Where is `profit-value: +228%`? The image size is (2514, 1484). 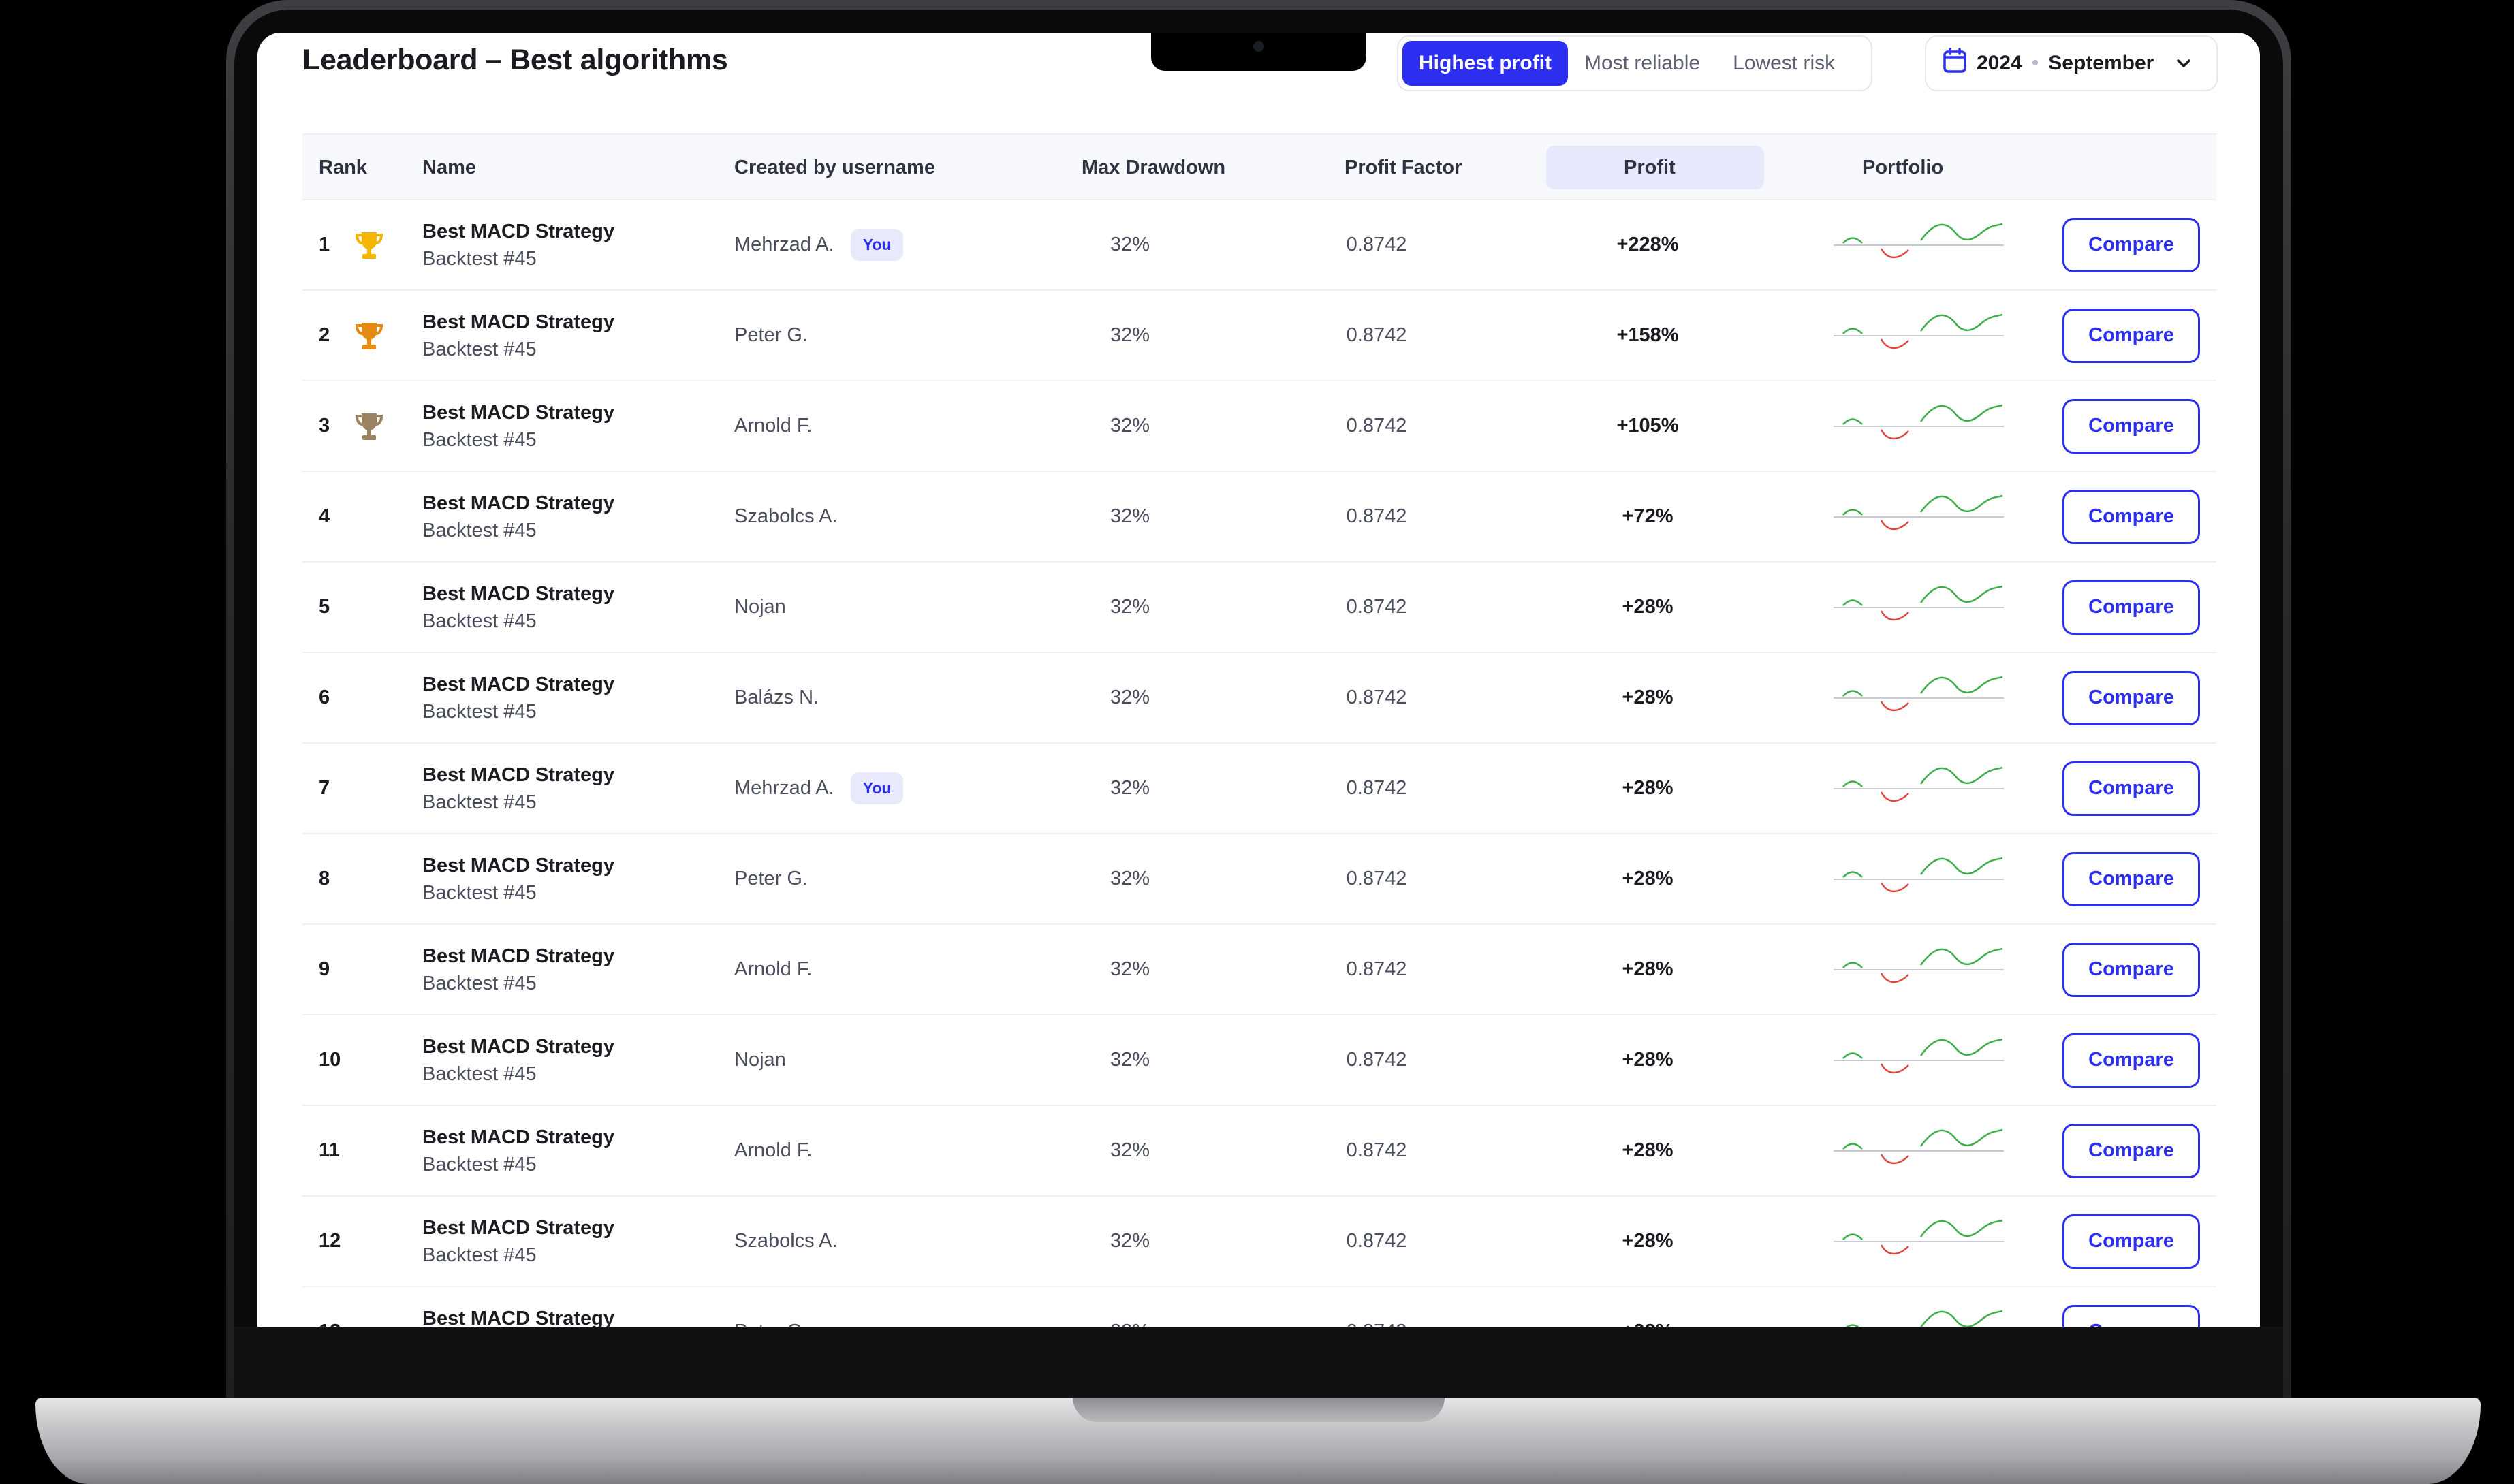
profit-value: +228% is located at coordinates (1648, 244).